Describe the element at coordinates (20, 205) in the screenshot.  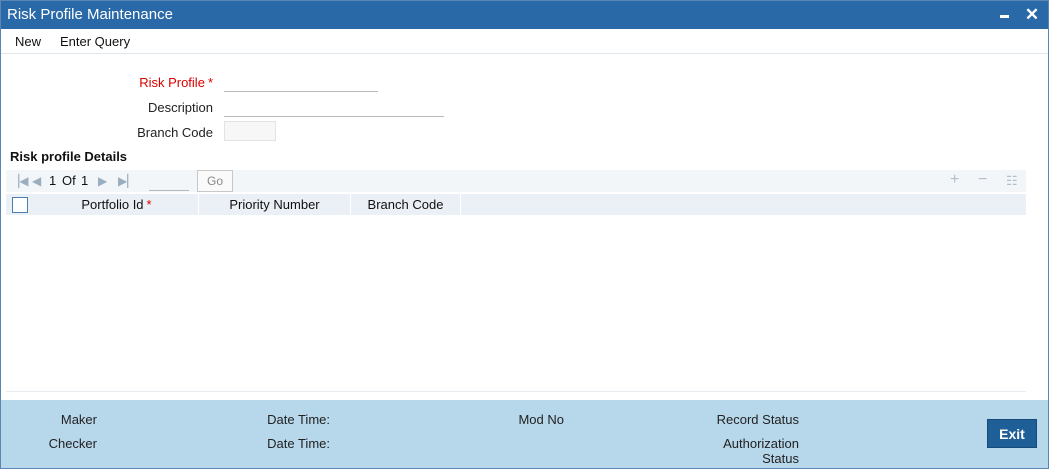
I see `select-all-checkbox` at that location.